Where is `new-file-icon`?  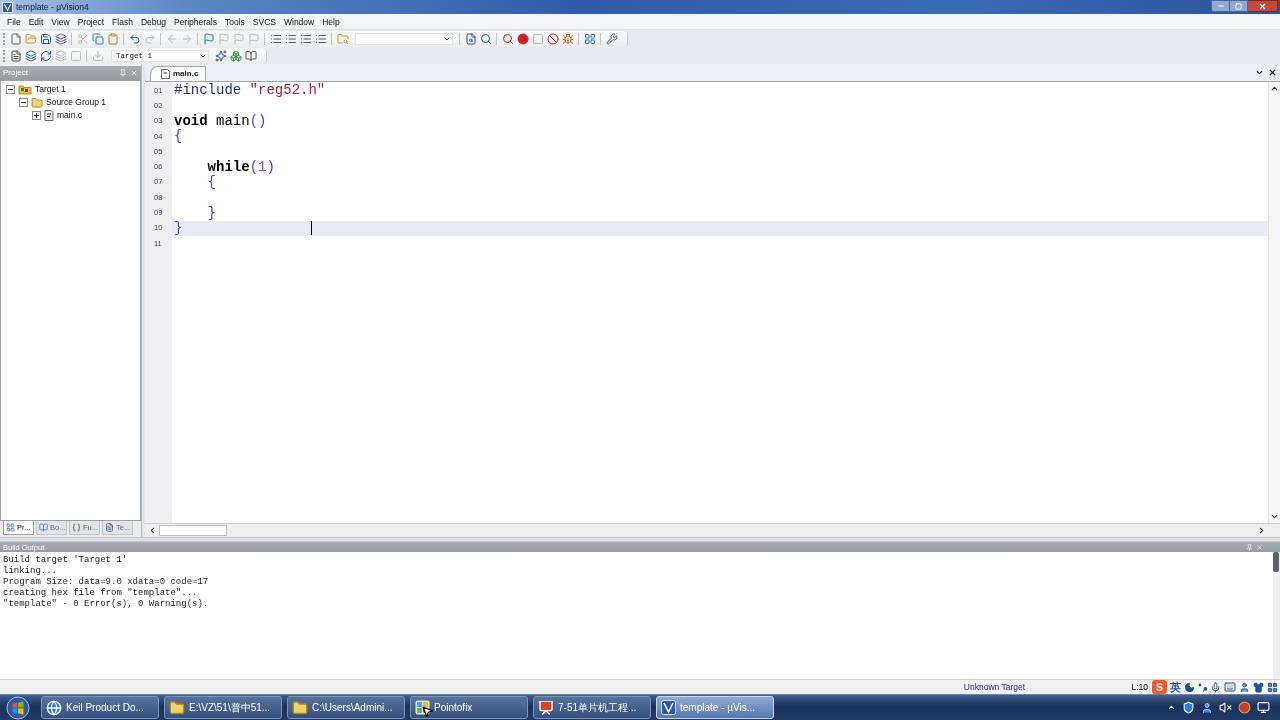 new-file-icon is located at coordinates (15, 38).